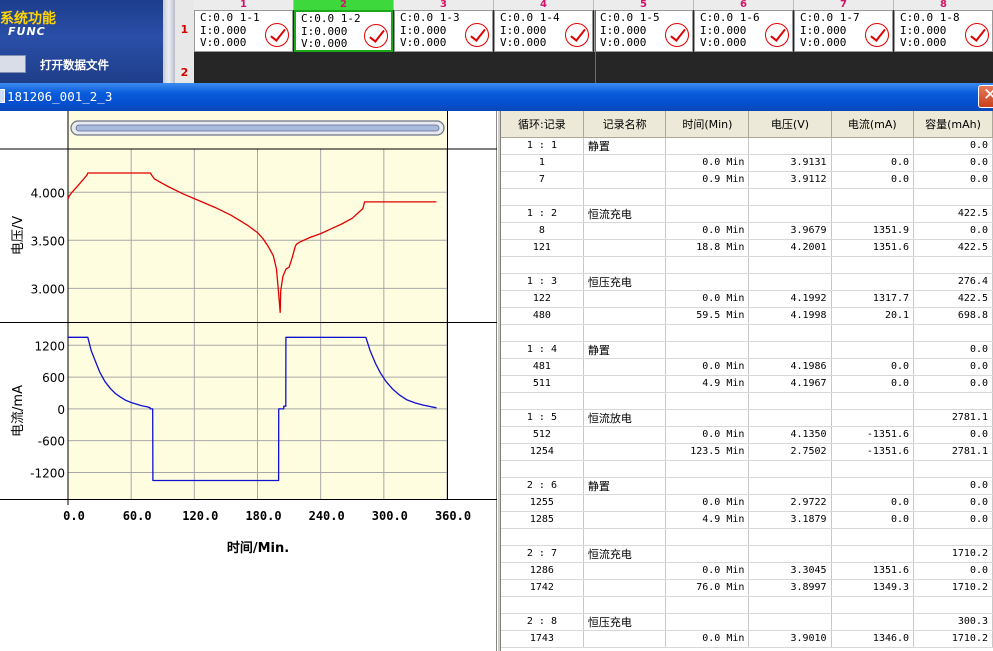  I want to click on channel-column-header-3: 3, so click(444, 5).